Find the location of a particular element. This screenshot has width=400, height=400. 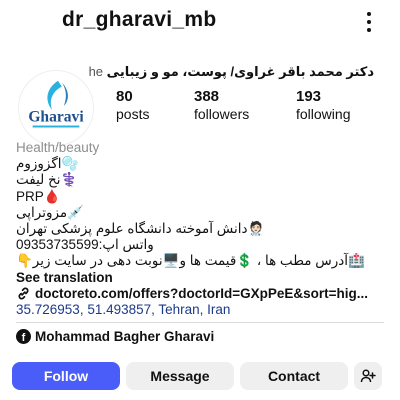

bio-line: PRP🩸 is located at coordinates (38, 196).